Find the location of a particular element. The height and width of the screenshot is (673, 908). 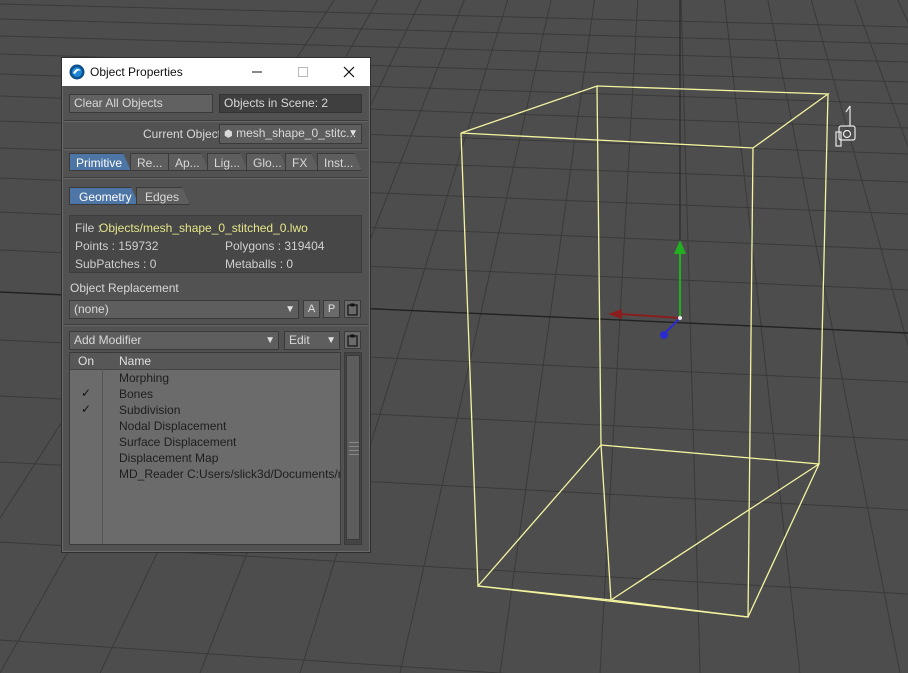

tab-primitive: Primitive is located at coordinates (100, 162).